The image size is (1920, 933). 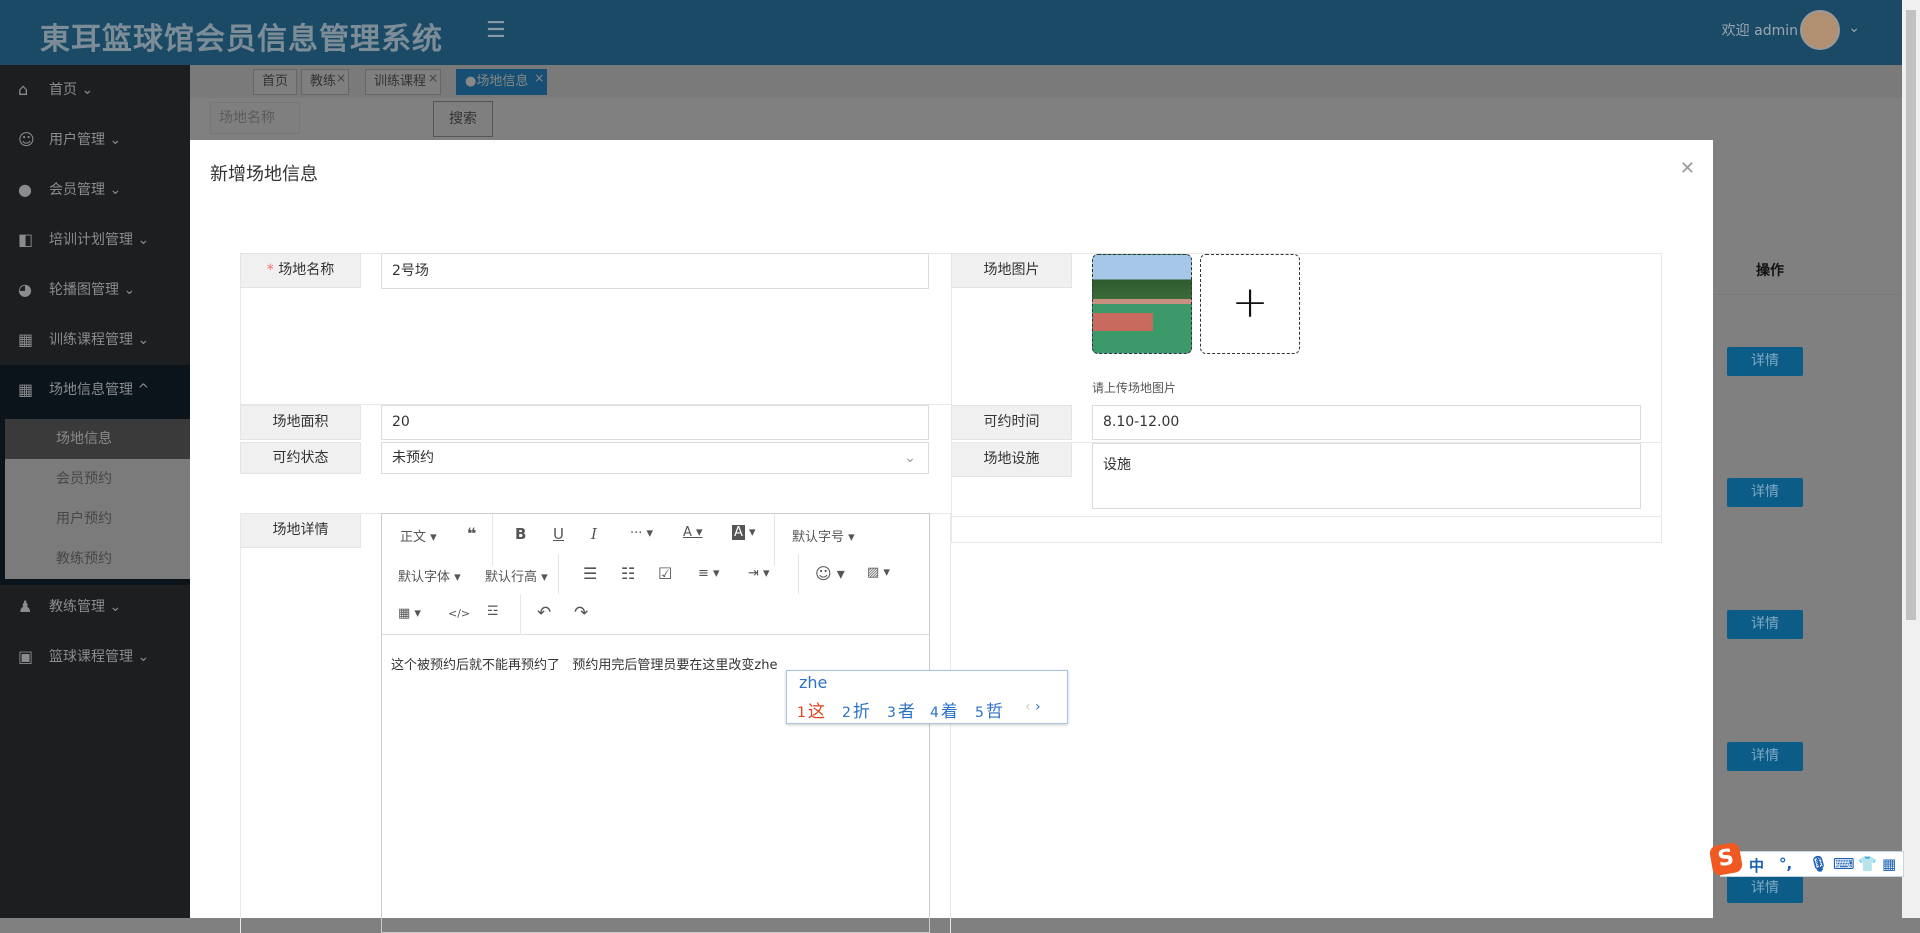 What do you see at coordinates (25, 189) in the screenshot?
I see `member-icon: ●` at bounding box center [25, 189].